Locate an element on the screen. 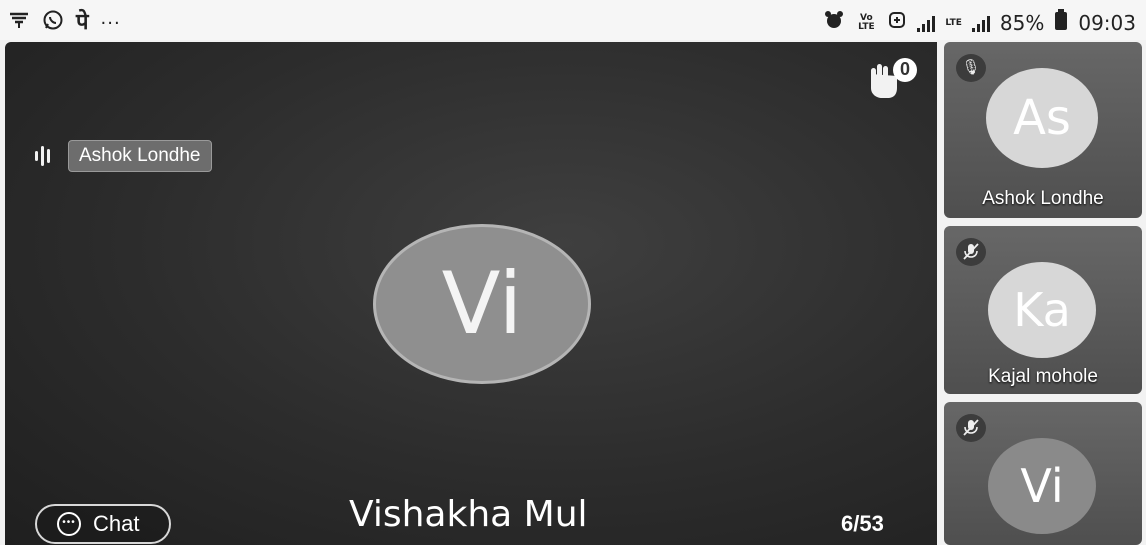  audio-level-icon is located at coordinates (42, 156).